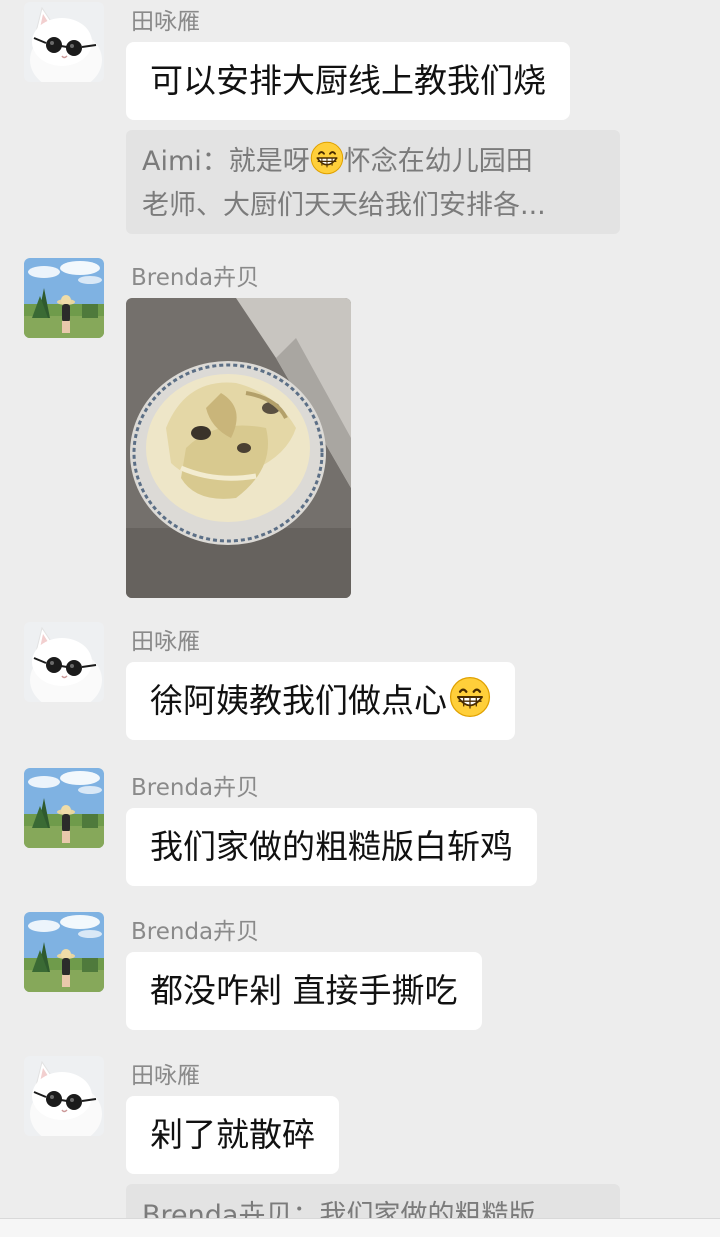 This screenshot has width=720, height=1237. I want to click on message-bubble: 都没咋剁 直接手撕吃, so click(304, 991).